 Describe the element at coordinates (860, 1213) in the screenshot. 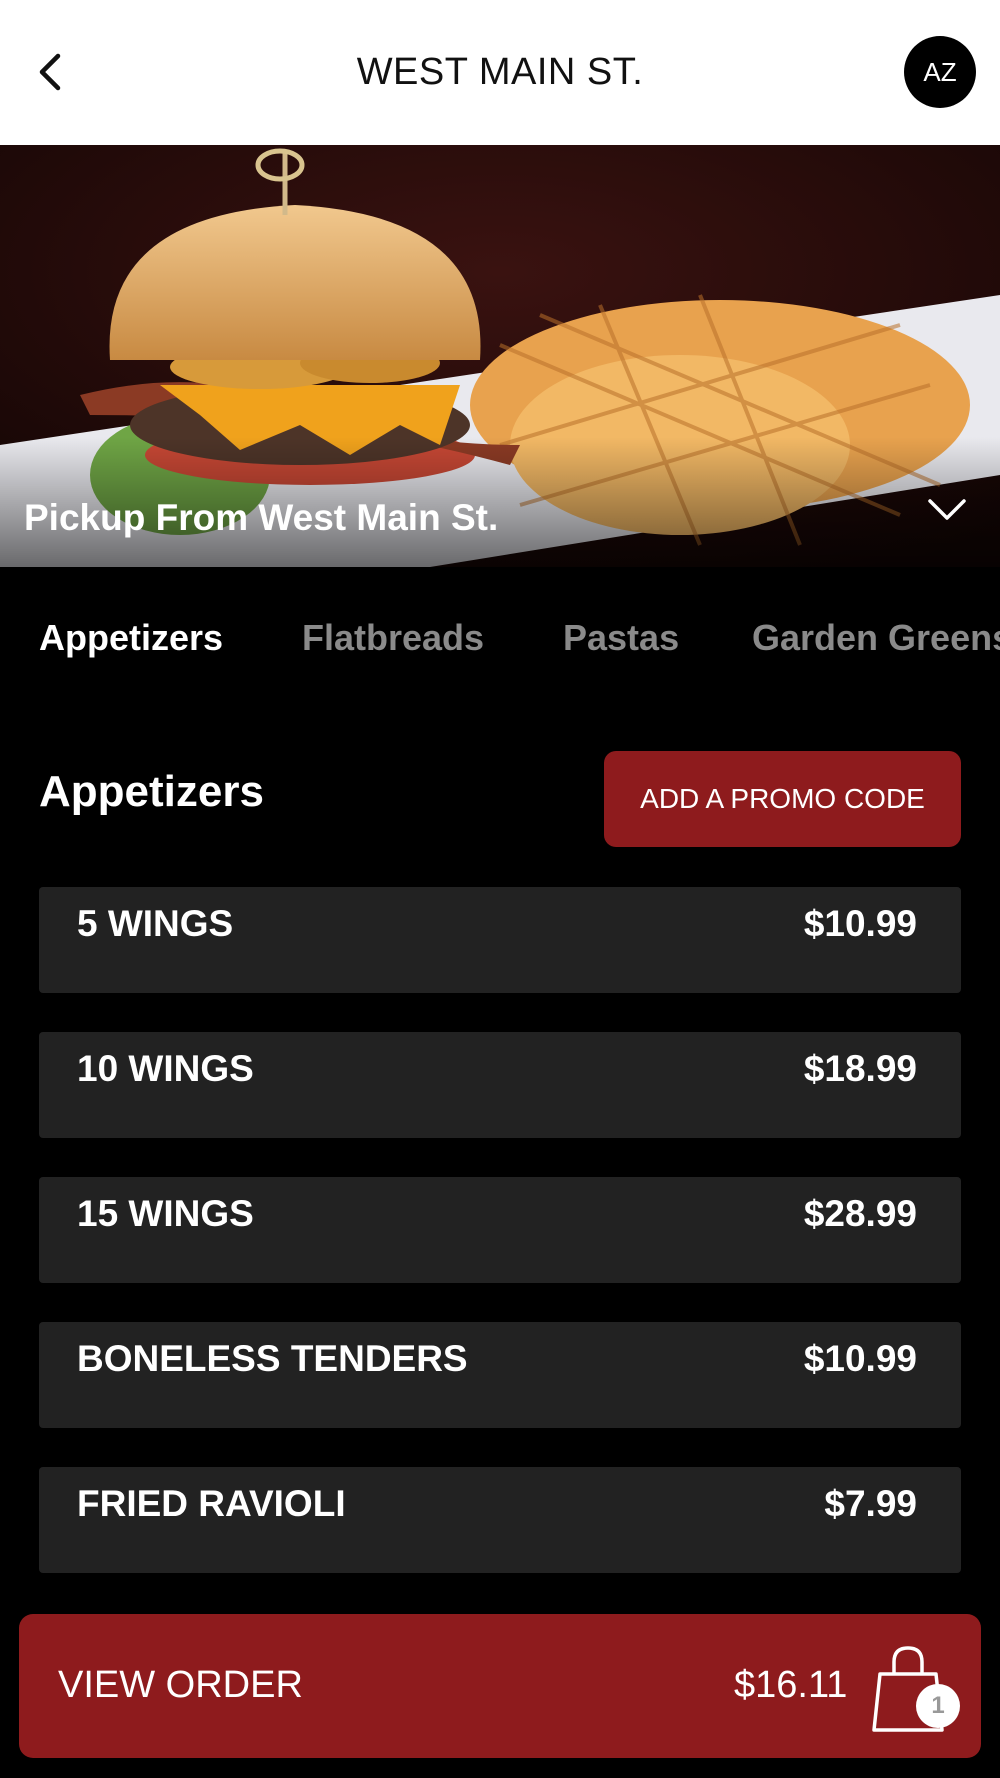

I see `menu-item-price: $28.99` at that location.